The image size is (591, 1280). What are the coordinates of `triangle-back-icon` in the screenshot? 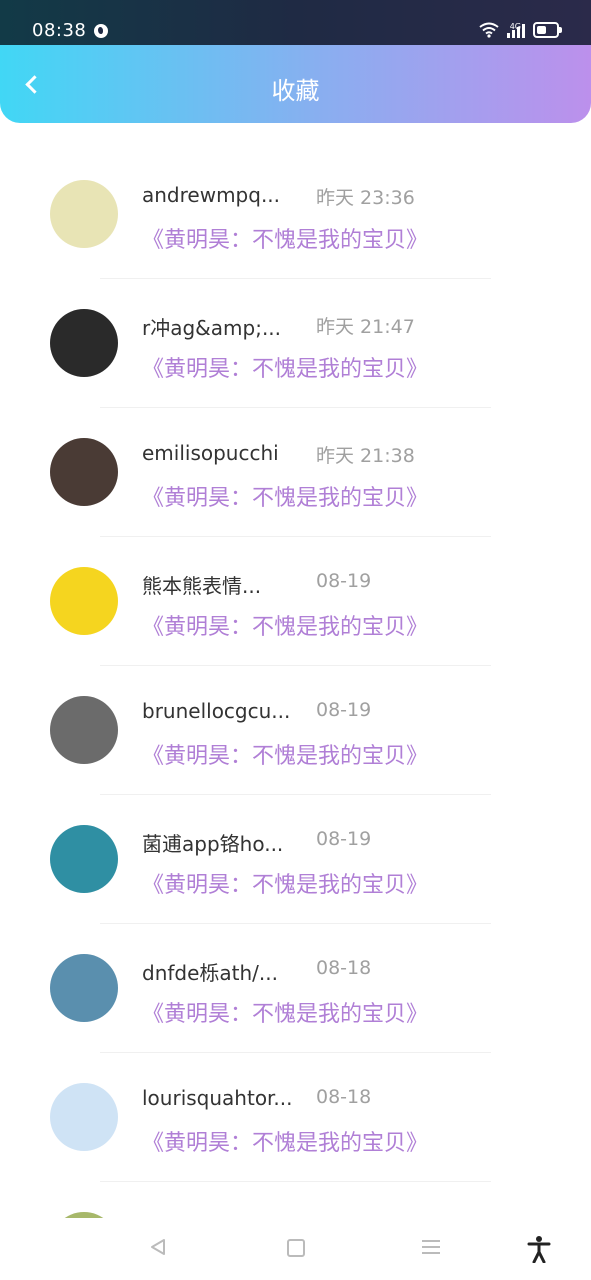 It's located at (158, 1247).